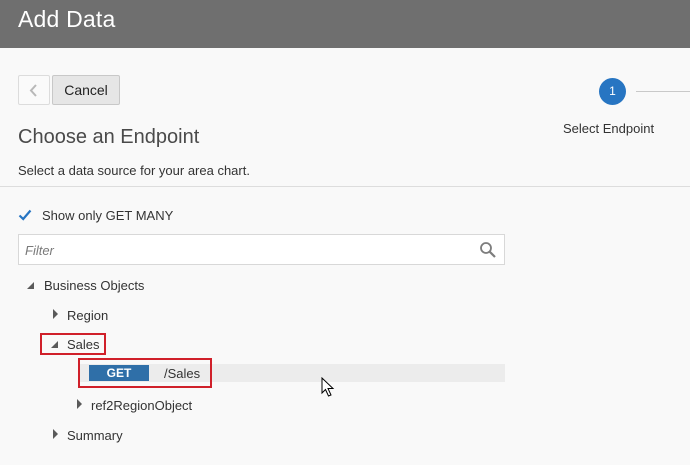 This screenshot has height=465, width=690. I want to click on title-bar: Add Data, so click(345, 24).